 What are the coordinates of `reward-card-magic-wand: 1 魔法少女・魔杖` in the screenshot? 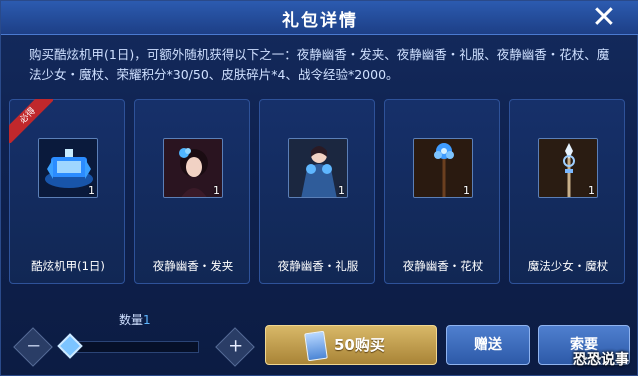 It's located at (567, 191).